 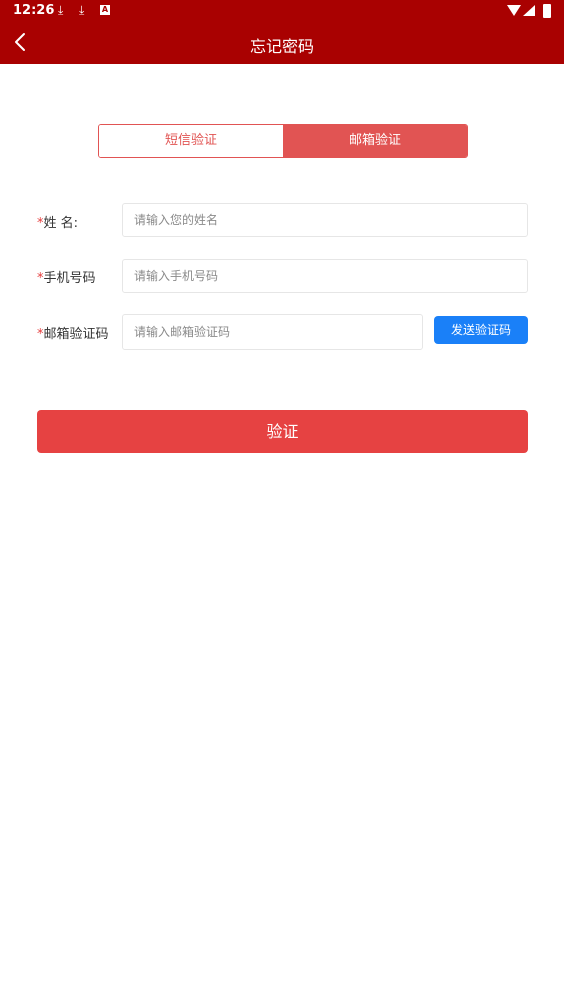 I want to click on email-code-field, so click(x=272, y=332).